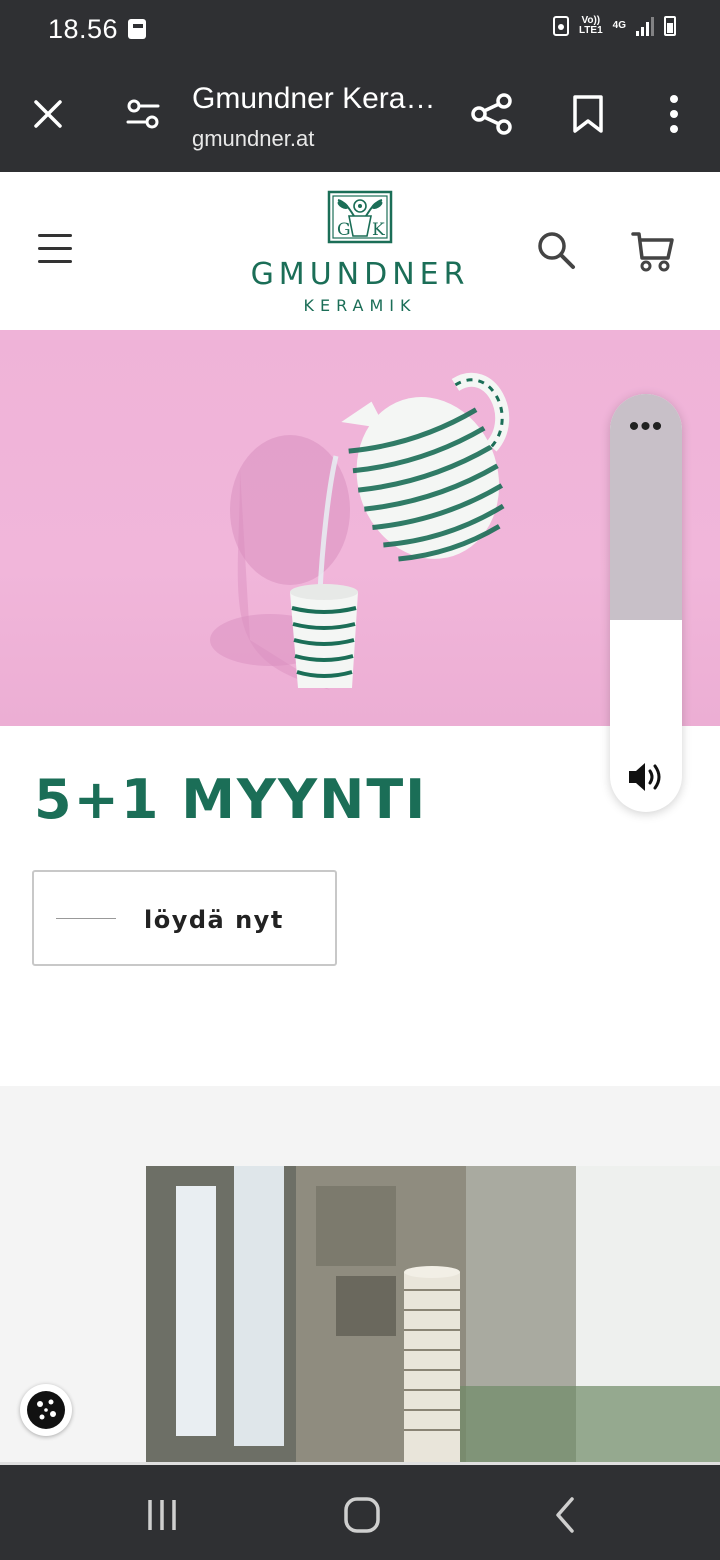 The height and width of the screenshot is (1560, 720). What do you see at coordinates (670, 26) in the screenshot?
I see `battery-icon` at bounding box center [670, 26].